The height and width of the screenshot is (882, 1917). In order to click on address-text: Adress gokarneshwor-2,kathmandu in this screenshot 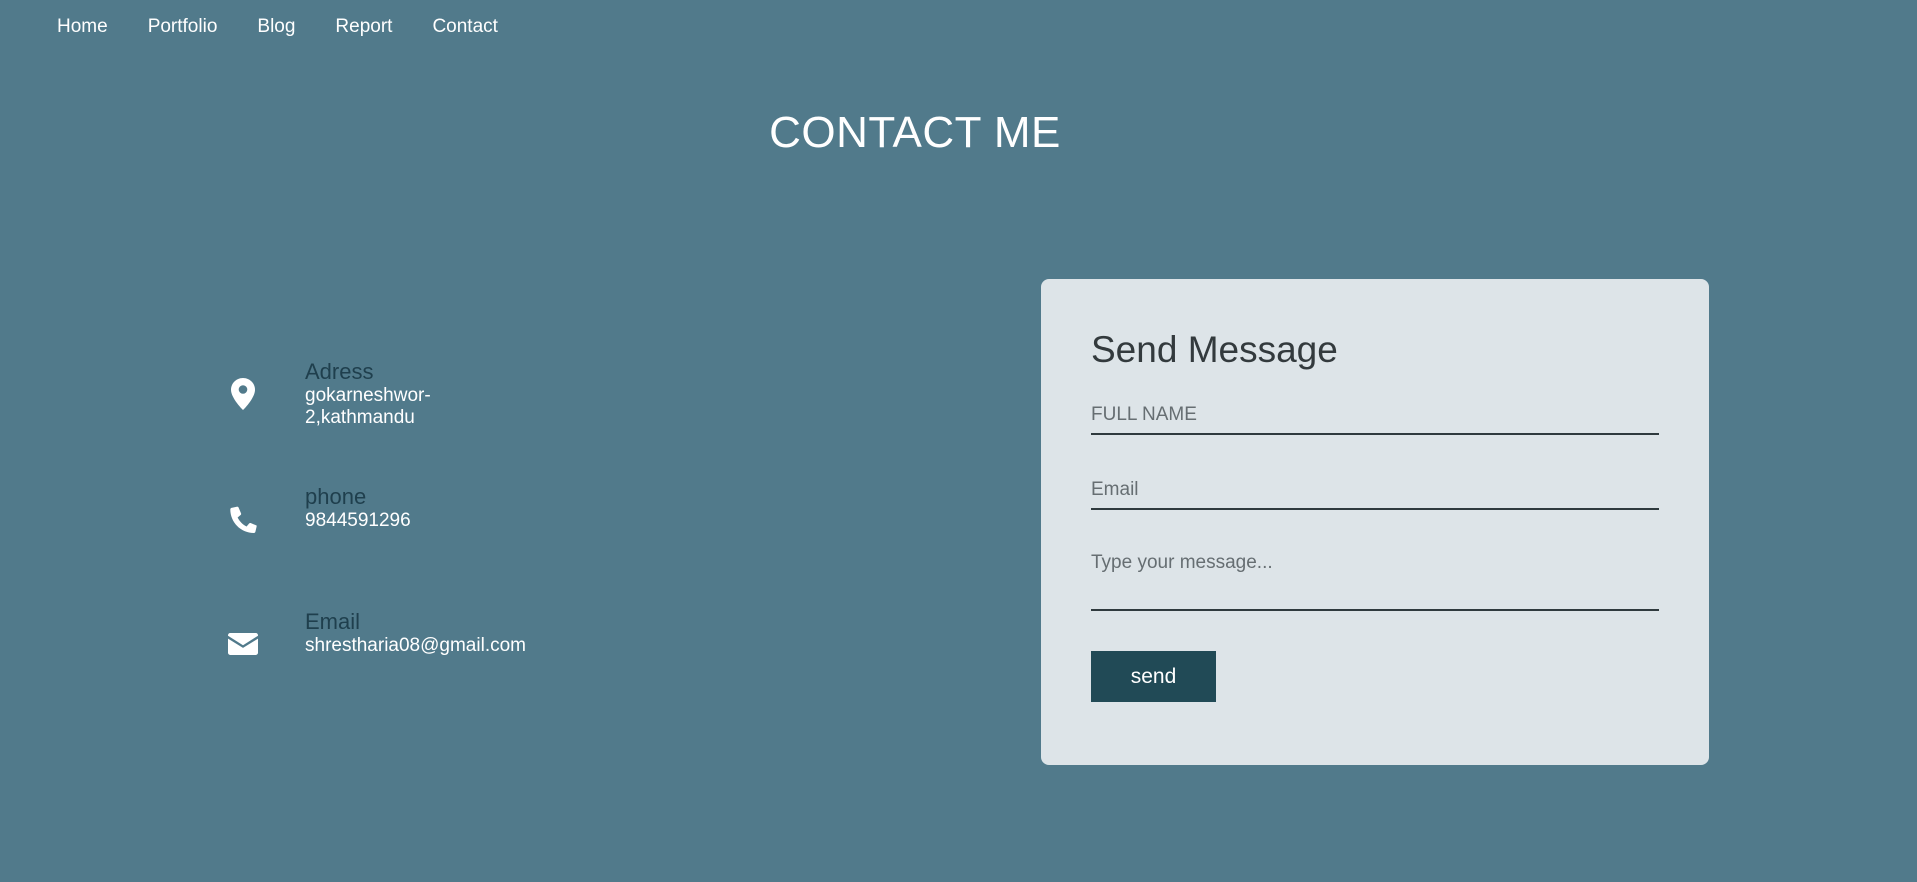, I will do `click(368, 394)`.